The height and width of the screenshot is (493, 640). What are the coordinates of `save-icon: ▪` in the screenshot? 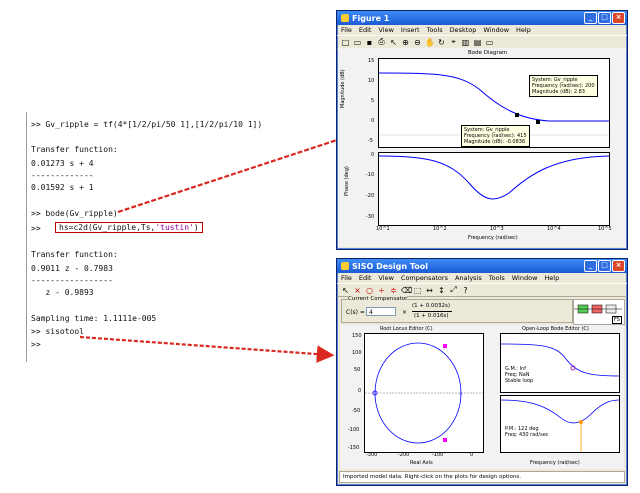 It's located at (369, 42).